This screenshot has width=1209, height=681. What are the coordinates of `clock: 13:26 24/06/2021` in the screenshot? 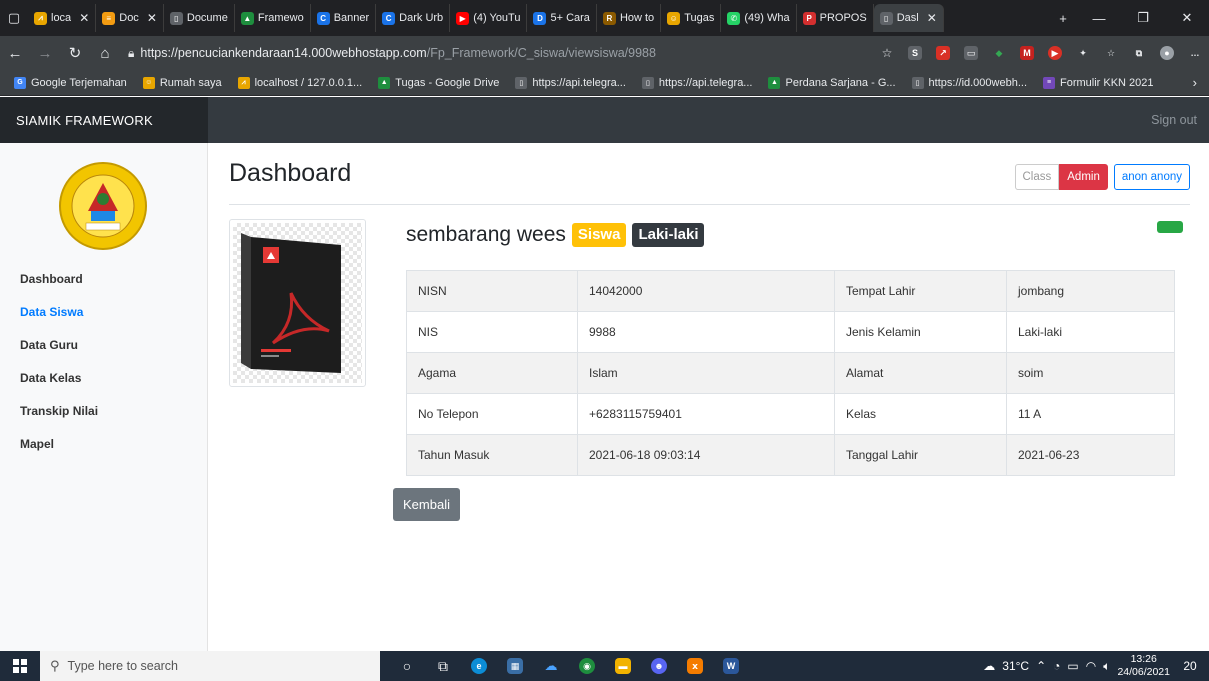 It's located at (1143, 666).